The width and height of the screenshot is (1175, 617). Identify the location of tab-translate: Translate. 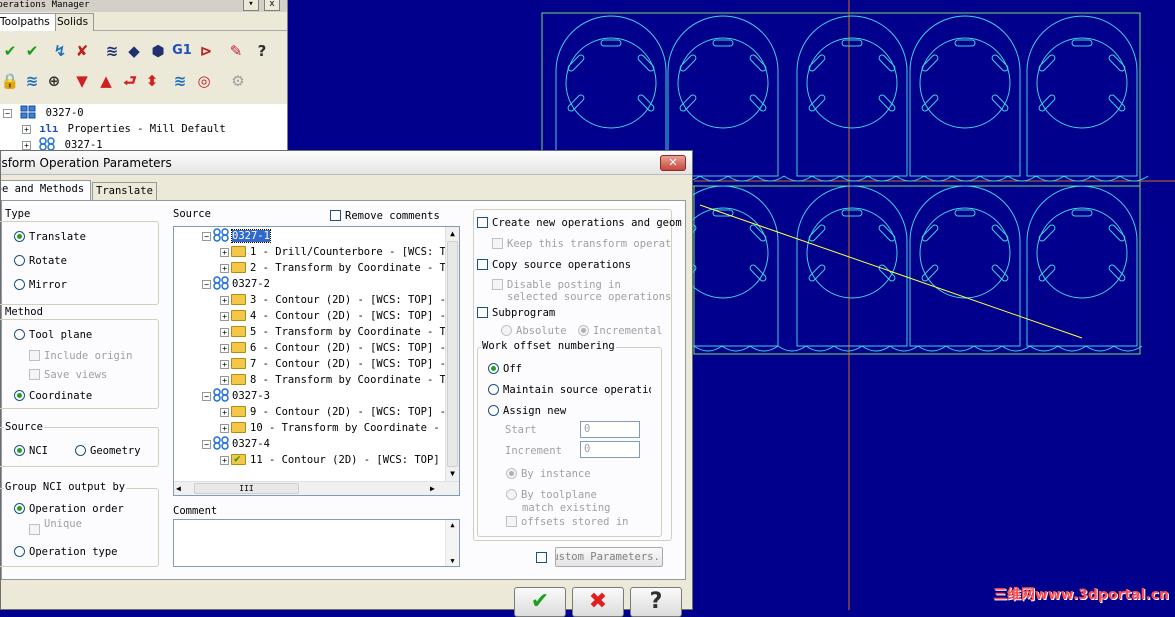
(124, 191).